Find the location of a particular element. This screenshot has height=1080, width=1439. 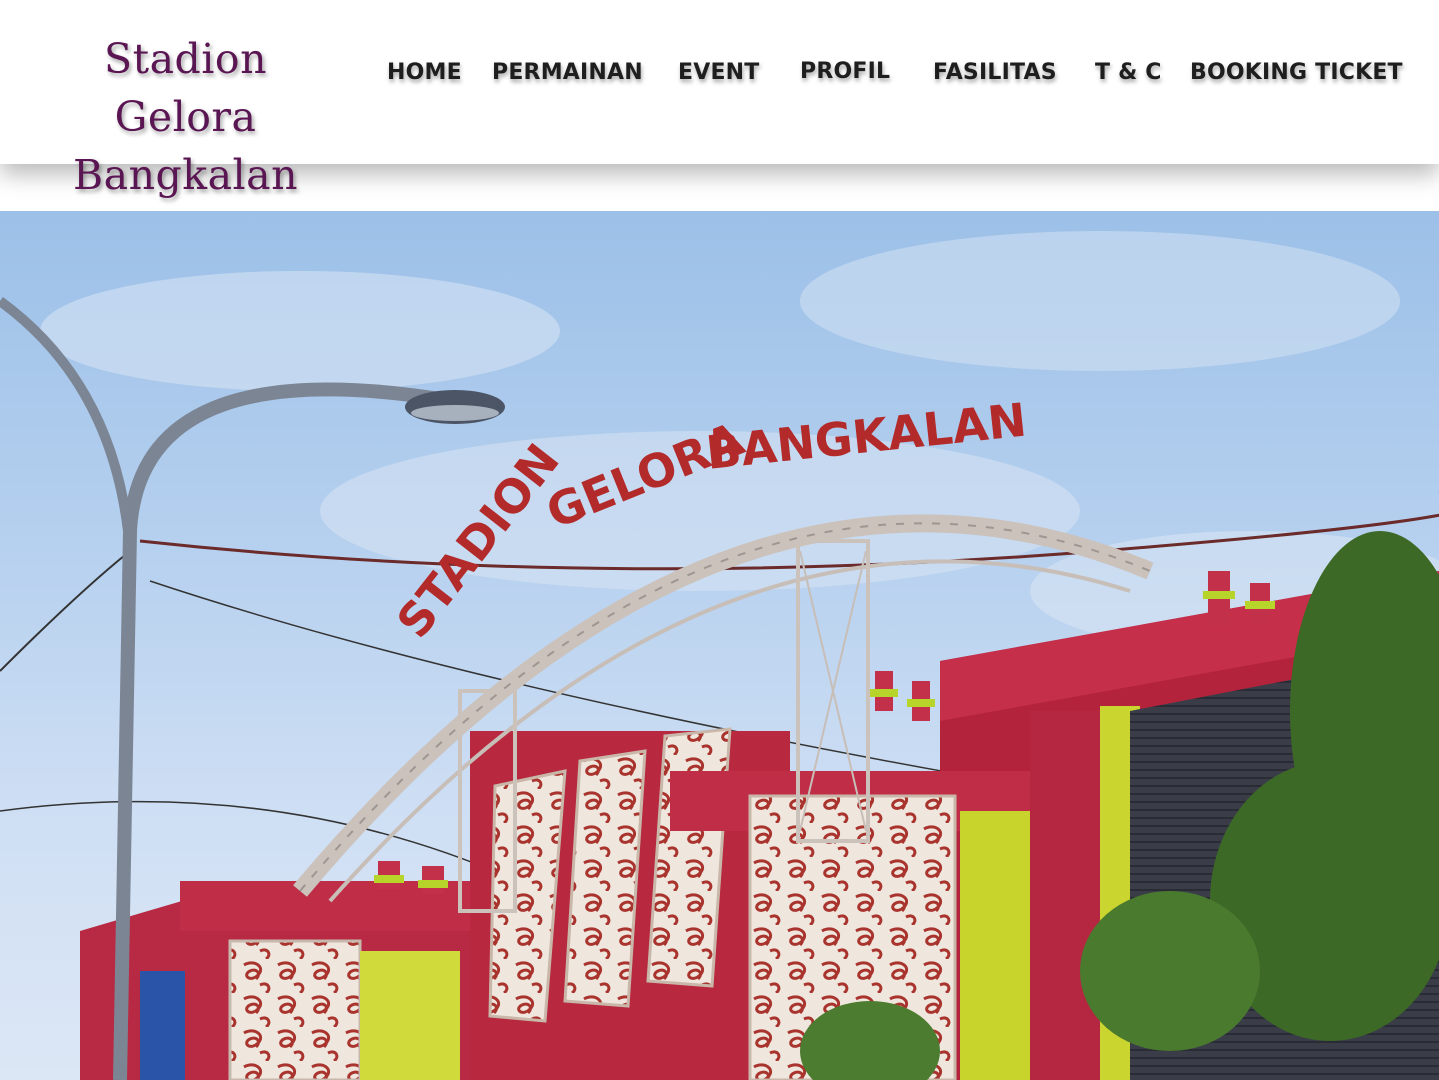

brand-line-2: Bangkalan is located at coordinates (185, 175).